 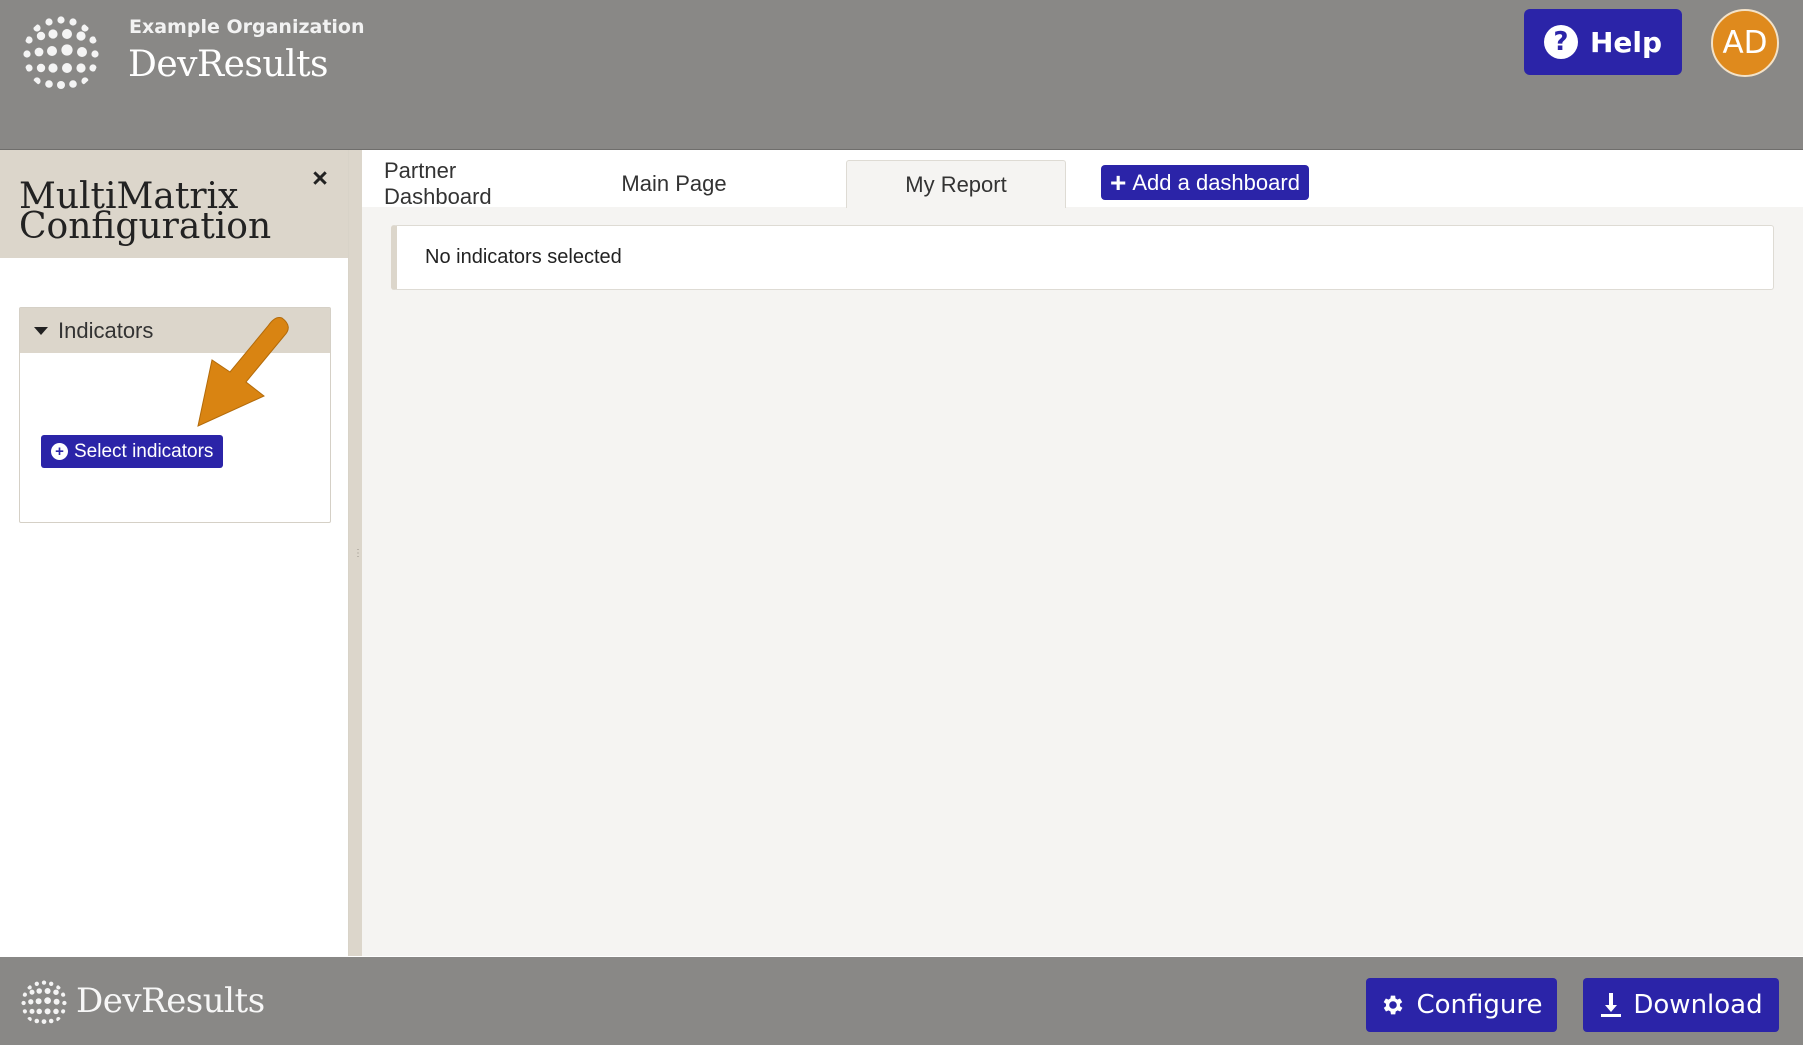 What do you see at coordinates (1479, 1005) in the screenshot?
I see `configure-button-label: Configure` at bounding box center [1479, 1005].